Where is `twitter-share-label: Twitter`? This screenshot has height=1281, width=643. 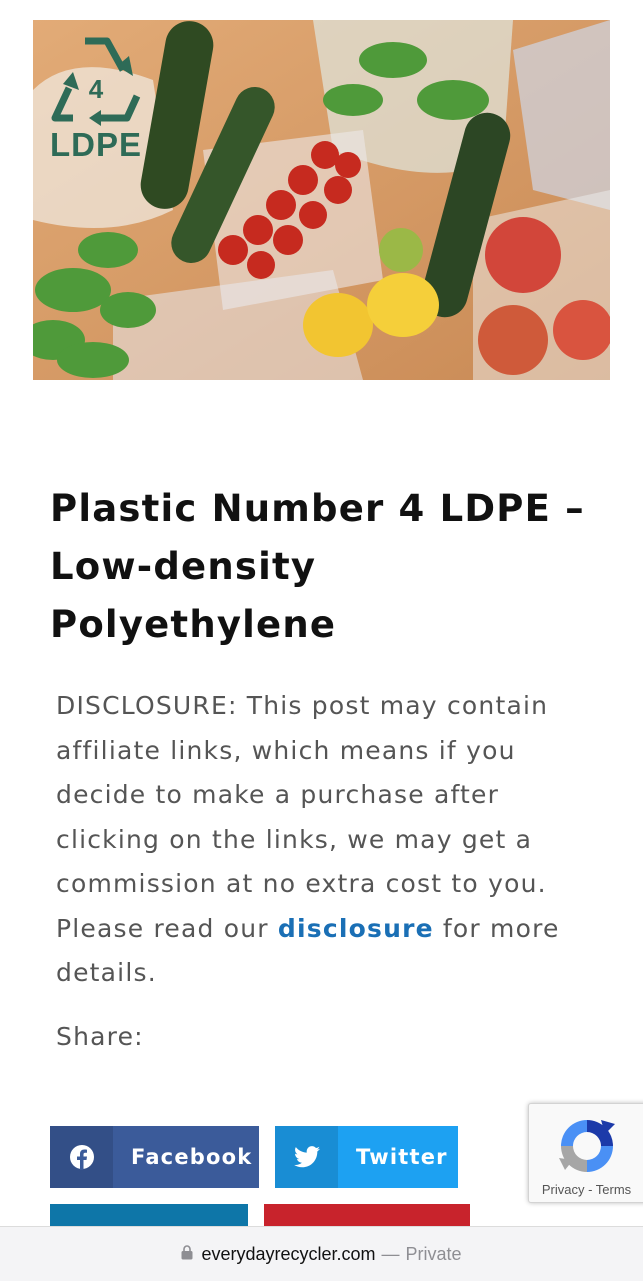
twitter-share-label: Twitter is located at coordinates (402, 1157).